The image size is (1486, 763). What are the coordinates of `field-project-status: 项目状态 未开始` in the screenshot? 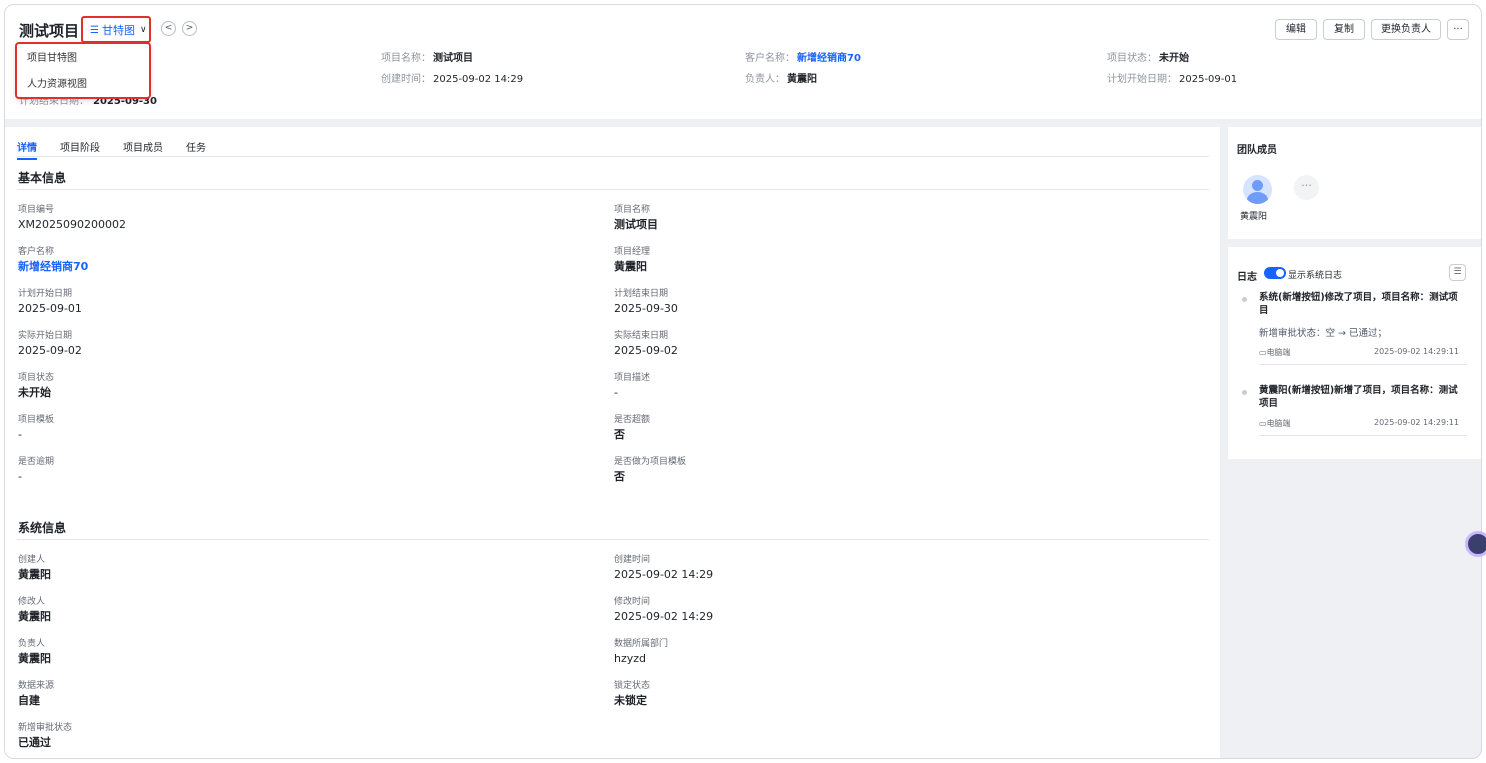 It's located at (36, 386).